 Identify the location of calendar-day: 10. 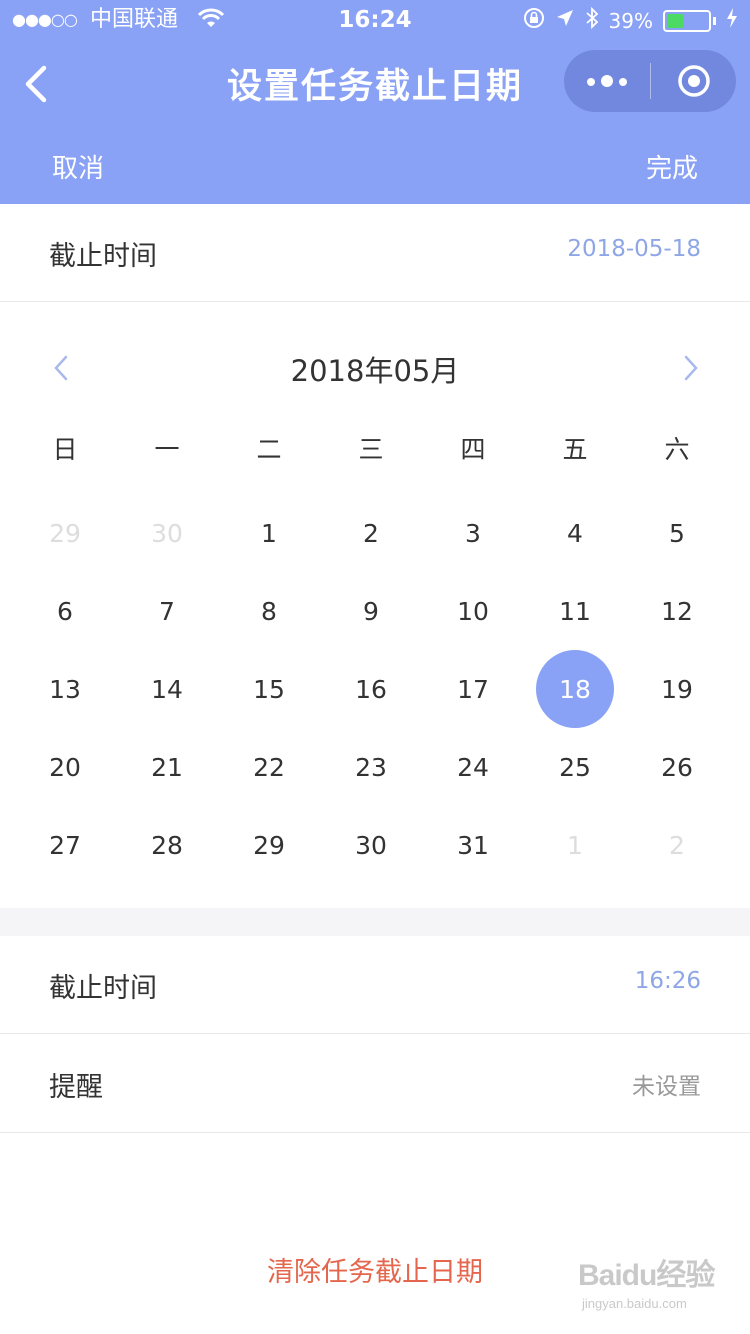
(473, 611).